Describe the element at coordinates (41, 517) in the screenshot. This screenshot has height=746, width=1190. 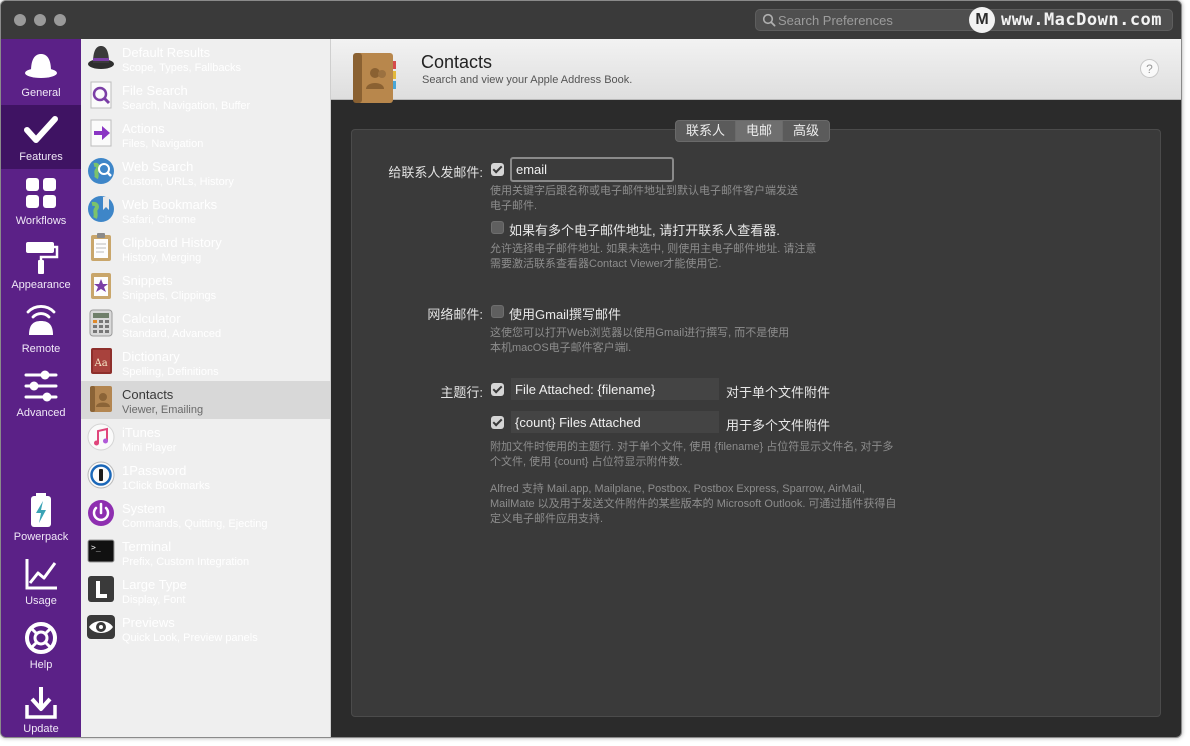
I see `nav-powerpack: Powerpack` at that location.